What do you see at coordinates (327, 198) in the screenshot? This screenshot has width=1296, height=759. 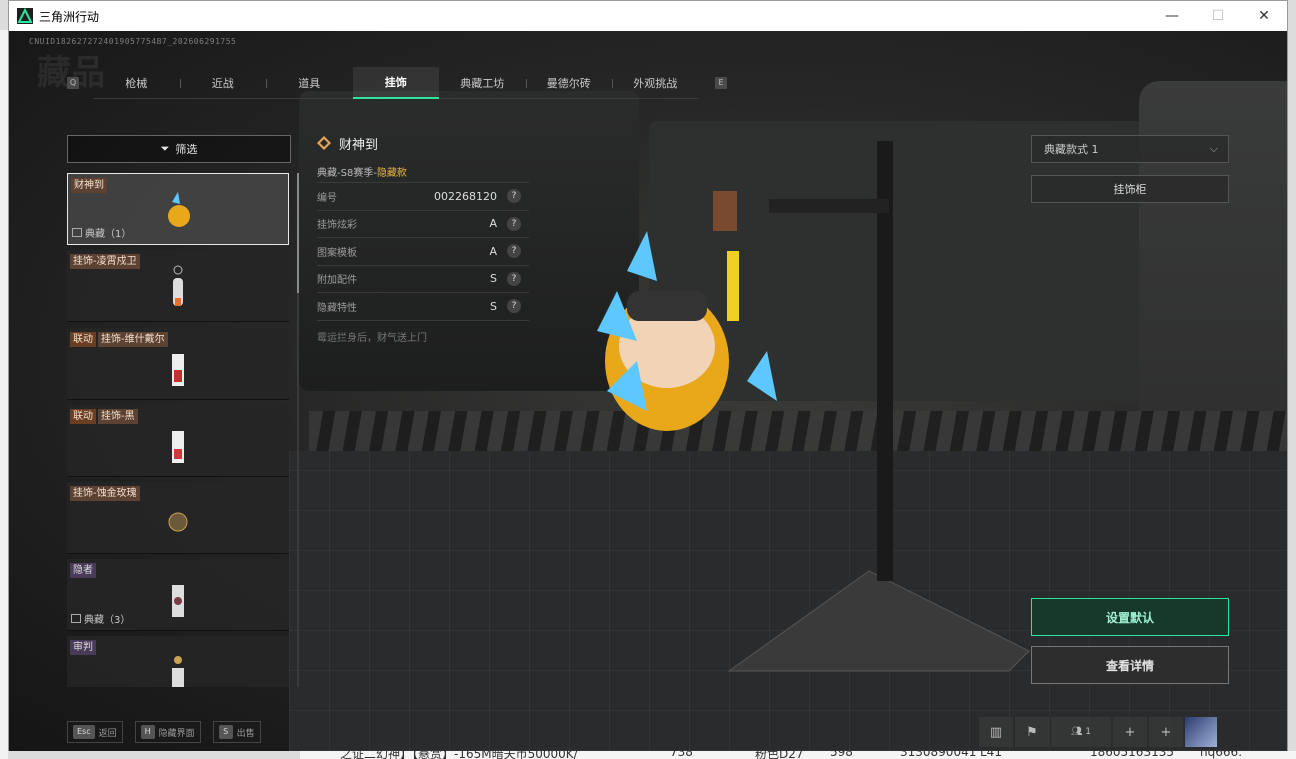 I see `detail-key: 编号` at bounding box center [327, 198].